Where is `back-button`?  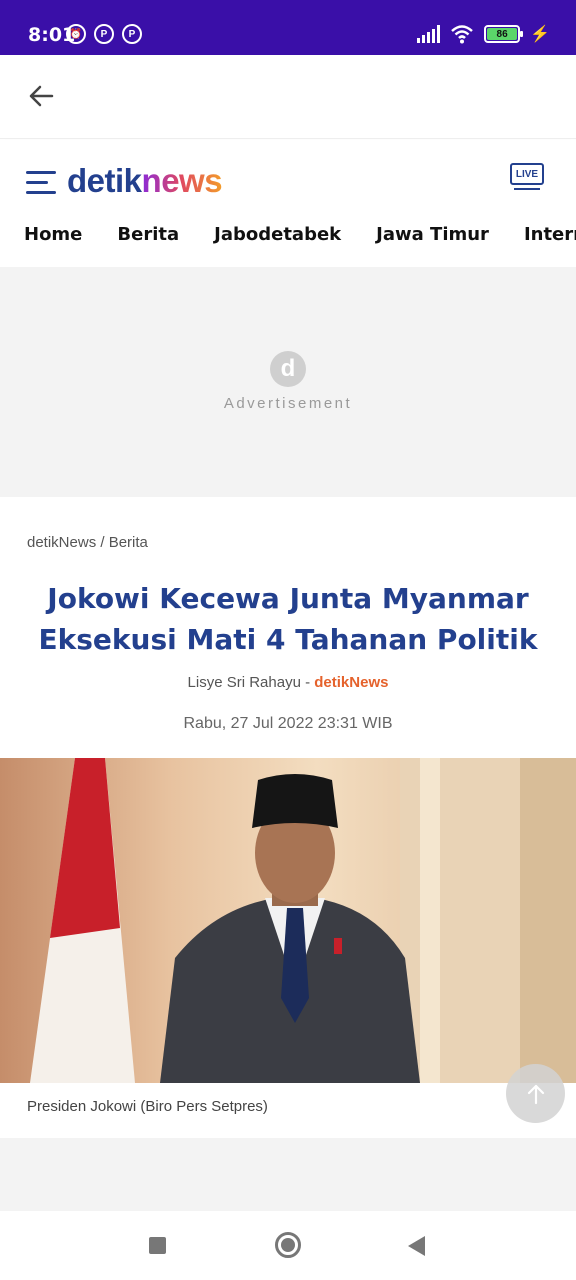
back-button is located at coordinates (416, 1246).